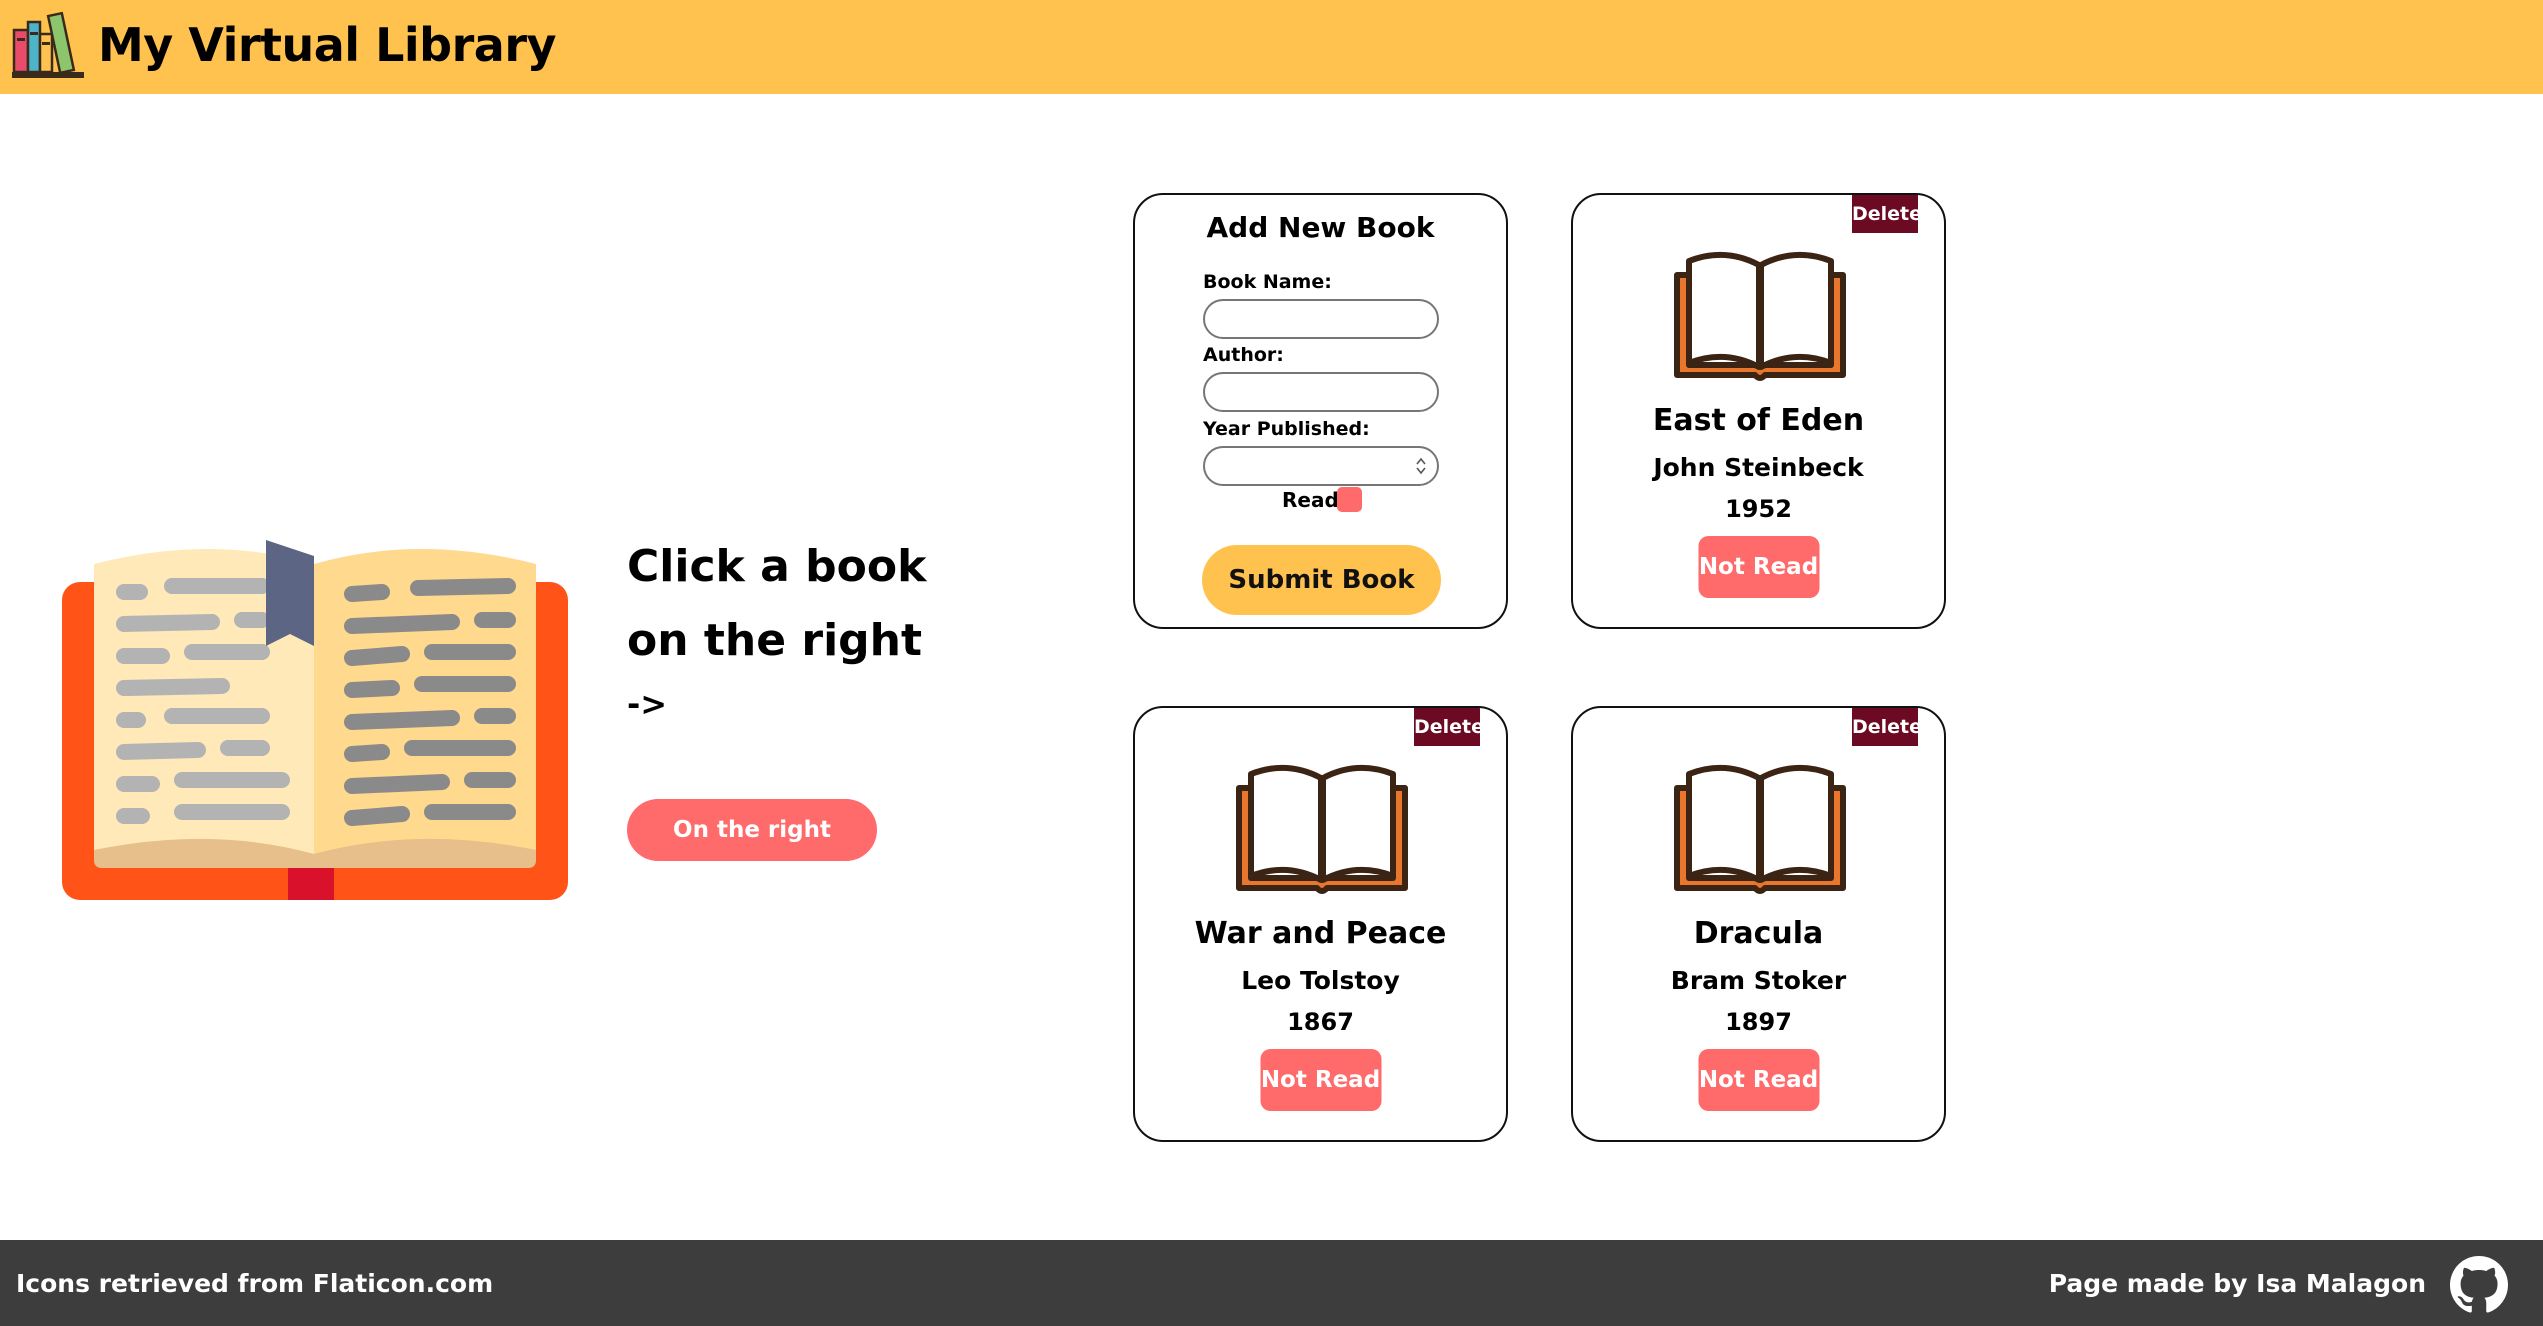 The height and width of the screenshot is (1326, 2543). I want to click on book-card: Delete Dracula Bram Stoker 1897 Not Read, so click(1758, 924).